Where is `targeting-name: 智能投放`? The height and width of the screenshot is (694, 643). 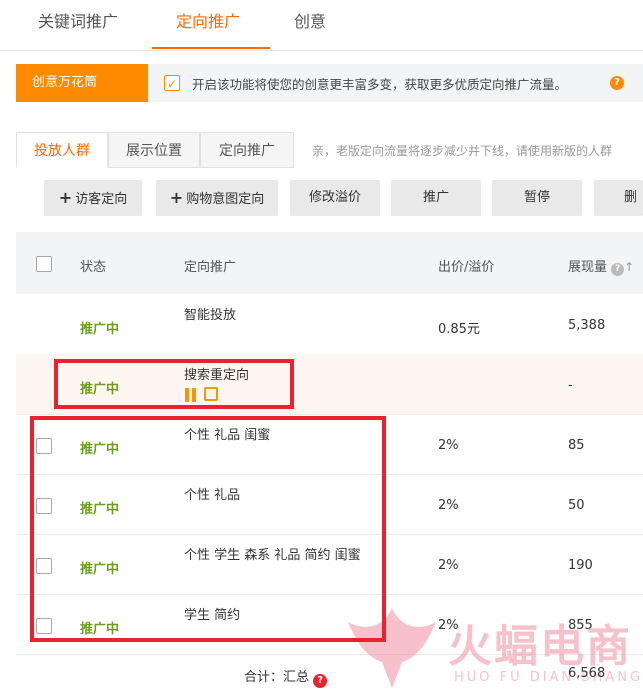 targeting-name: 智能投放 is located at coordinates (210, 313).